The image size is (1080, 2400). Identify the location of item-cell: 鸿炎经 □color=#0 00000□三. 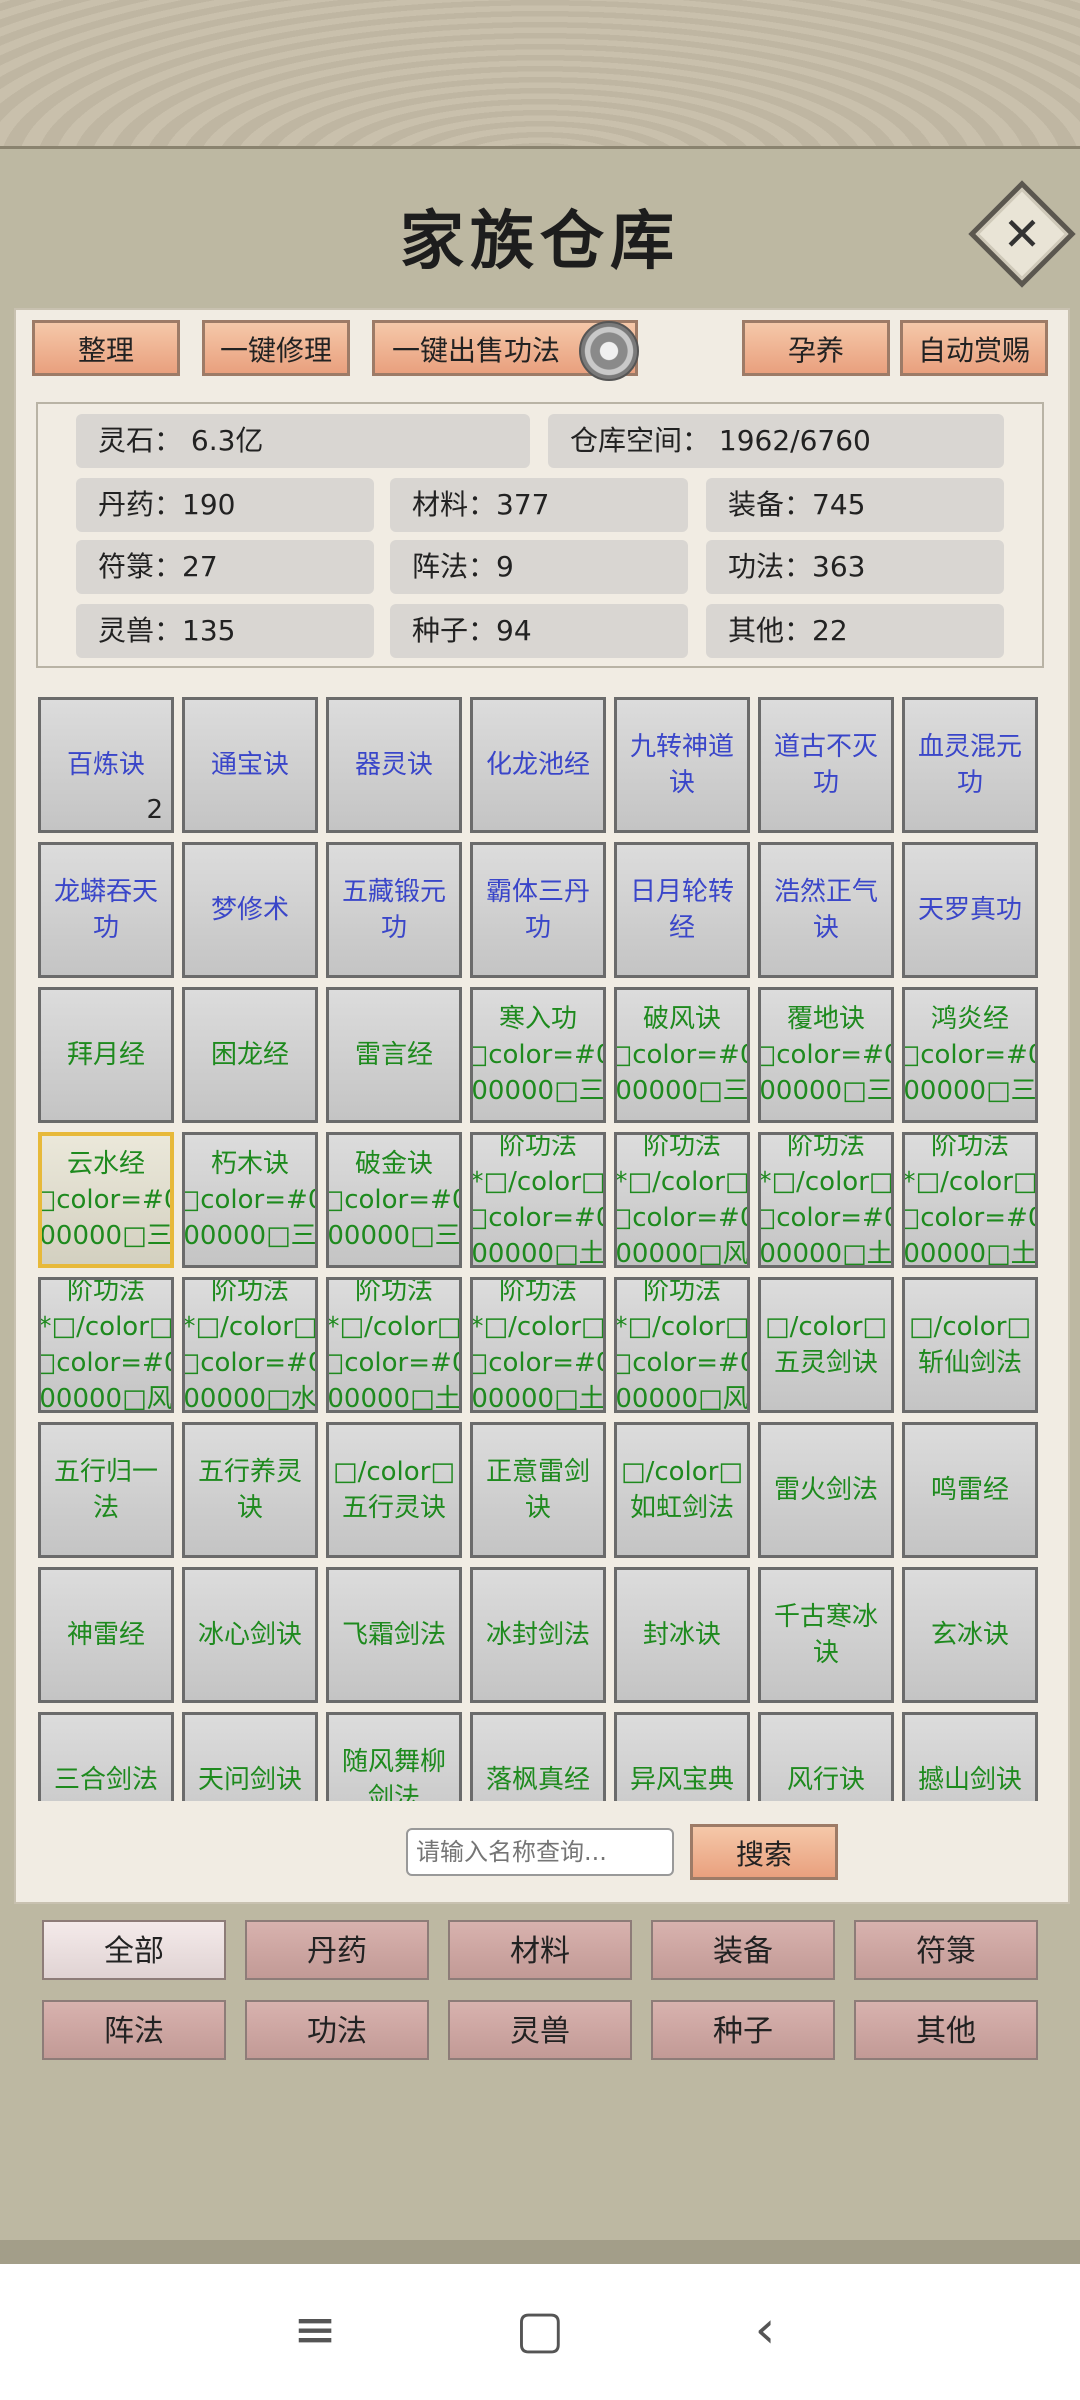
(970, 1055).